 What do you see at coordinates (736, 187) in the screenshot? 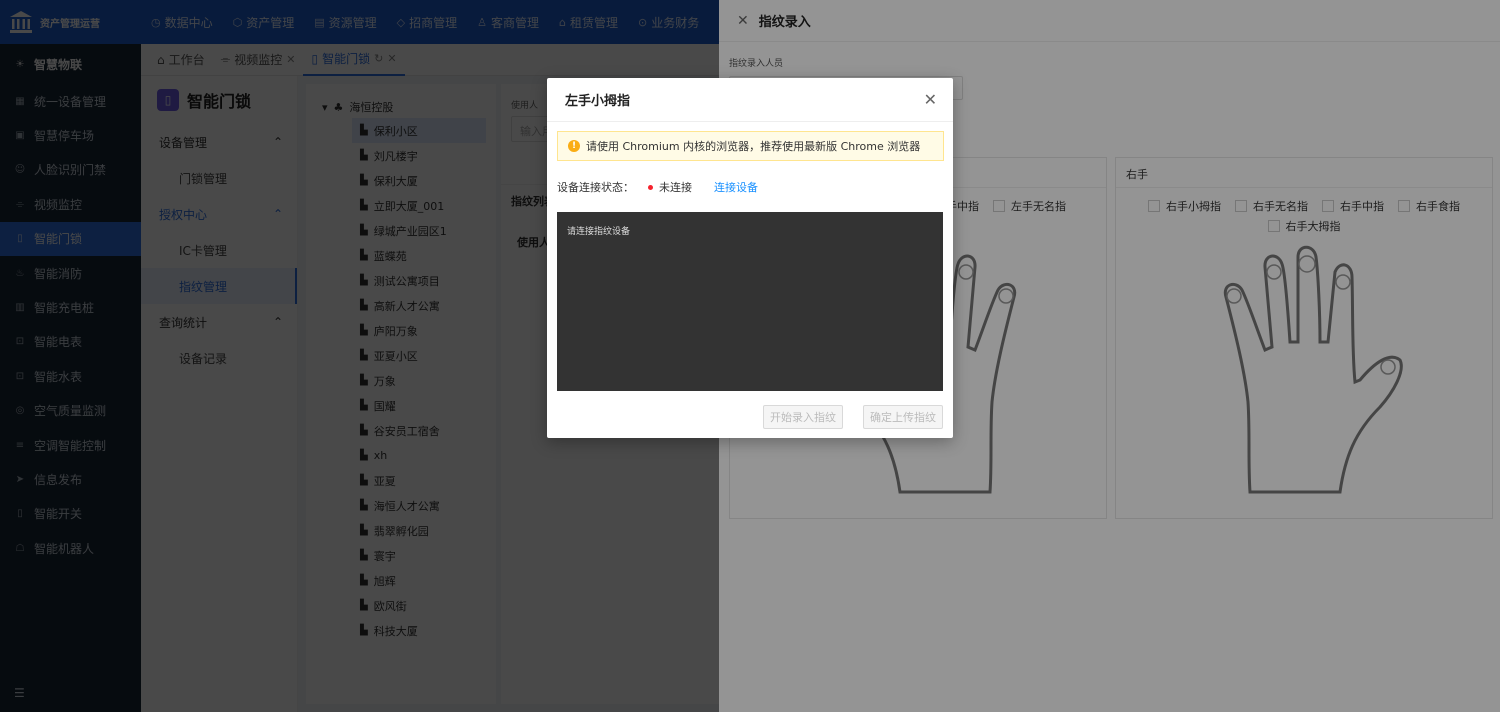
I see `connect-device-link: 连接设备` at bounding box center [736, 187].